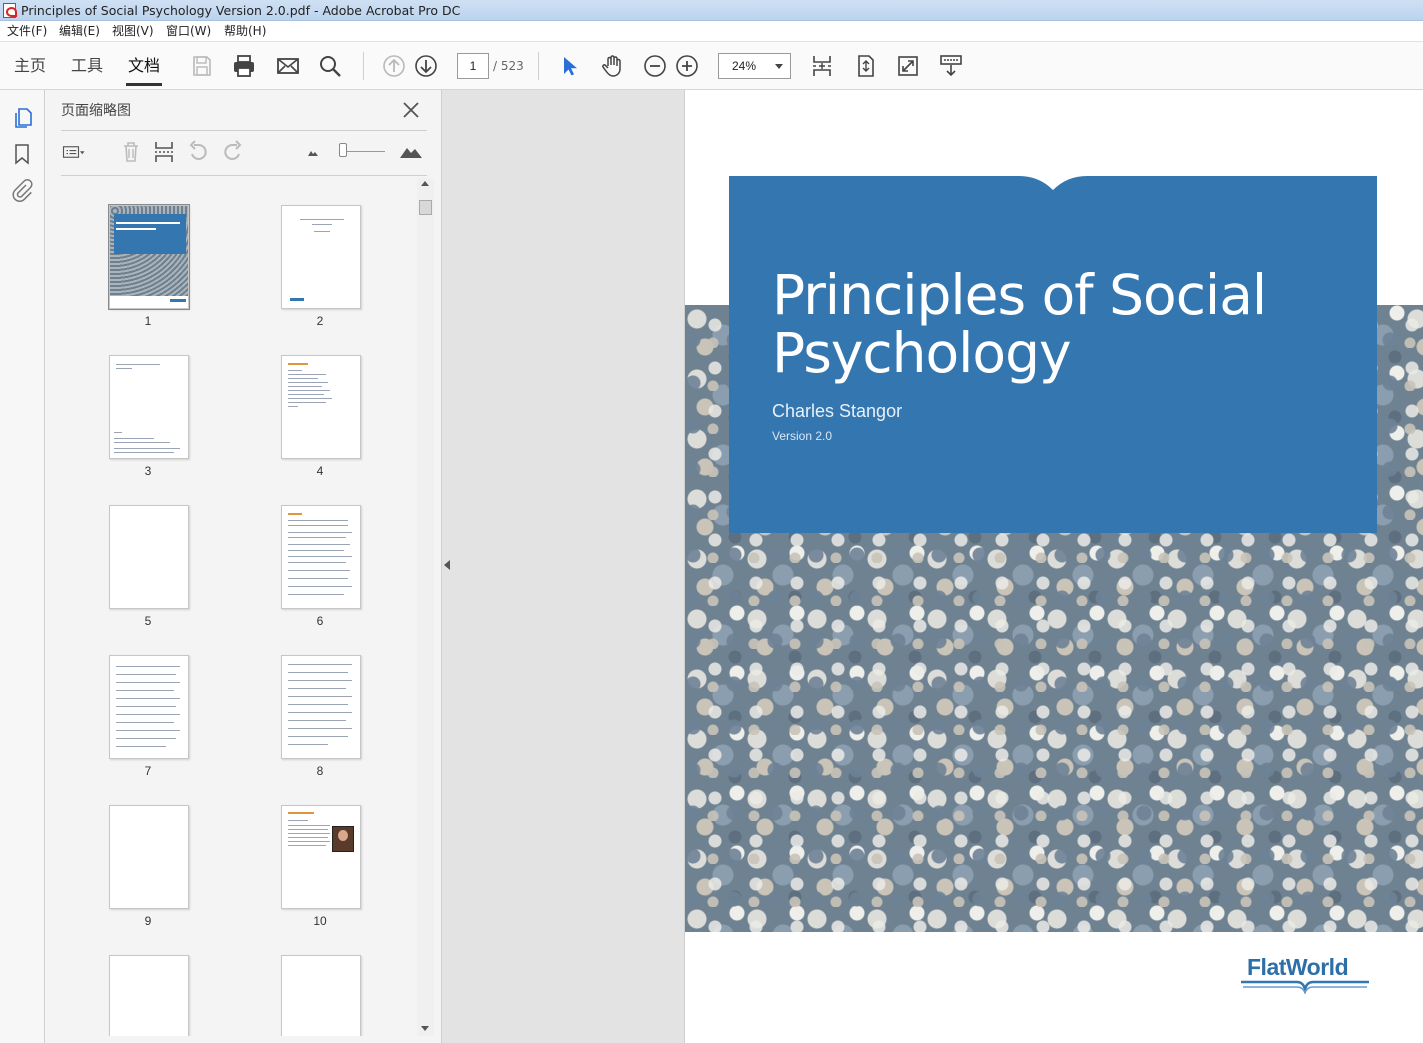 This screenshot has width=1423, height=1043. I want to click on thumbnail-options-icon, so click(78, 152).